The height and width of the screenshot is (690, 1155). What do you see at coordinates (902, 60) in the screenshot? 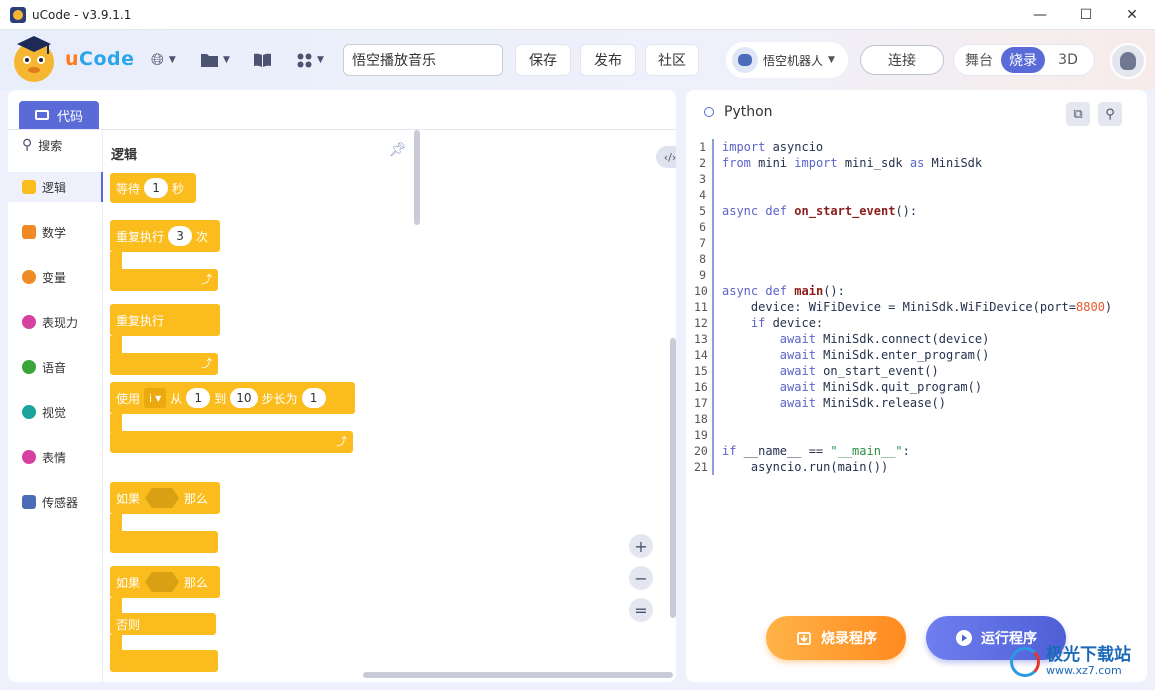
I see `connect-button: 连接` at bounding box center [902, 60].